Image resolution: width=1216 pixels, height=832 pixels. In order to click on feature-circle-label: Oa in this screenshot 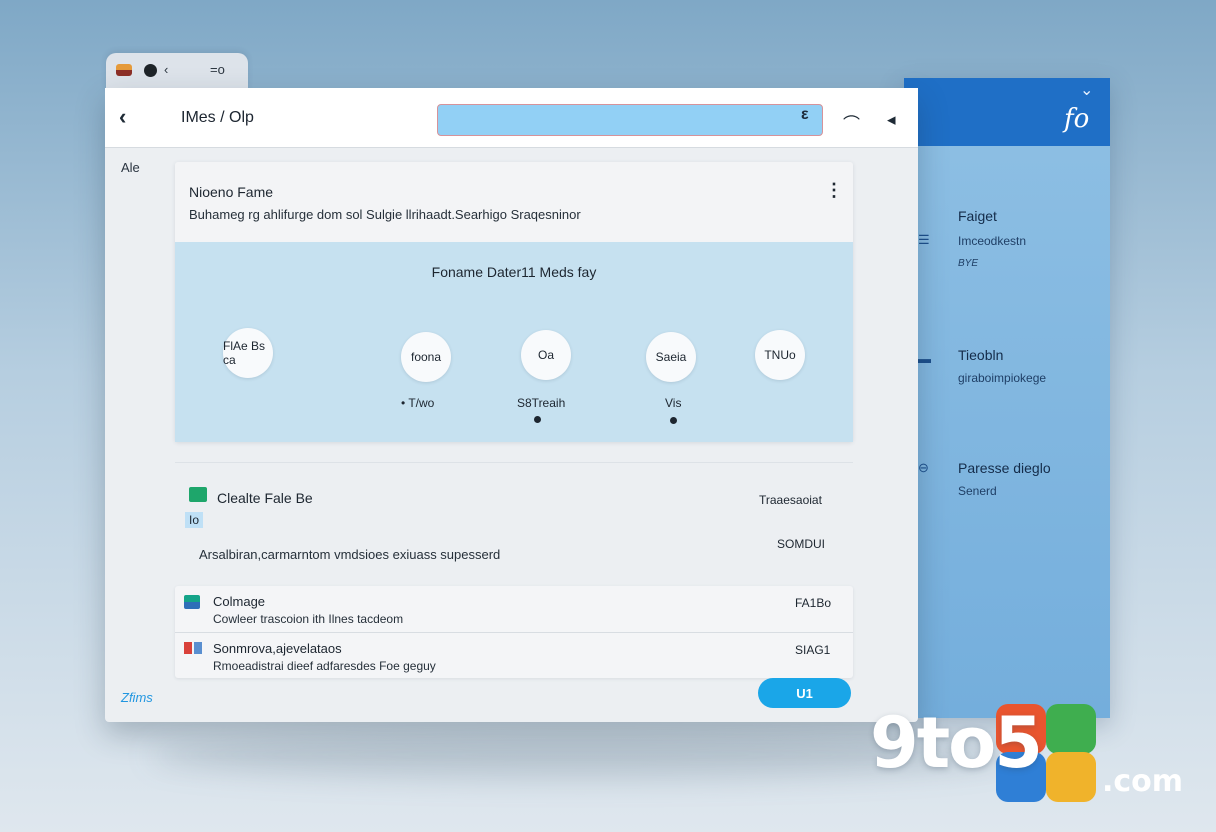, I will do `click(545, 355)`.